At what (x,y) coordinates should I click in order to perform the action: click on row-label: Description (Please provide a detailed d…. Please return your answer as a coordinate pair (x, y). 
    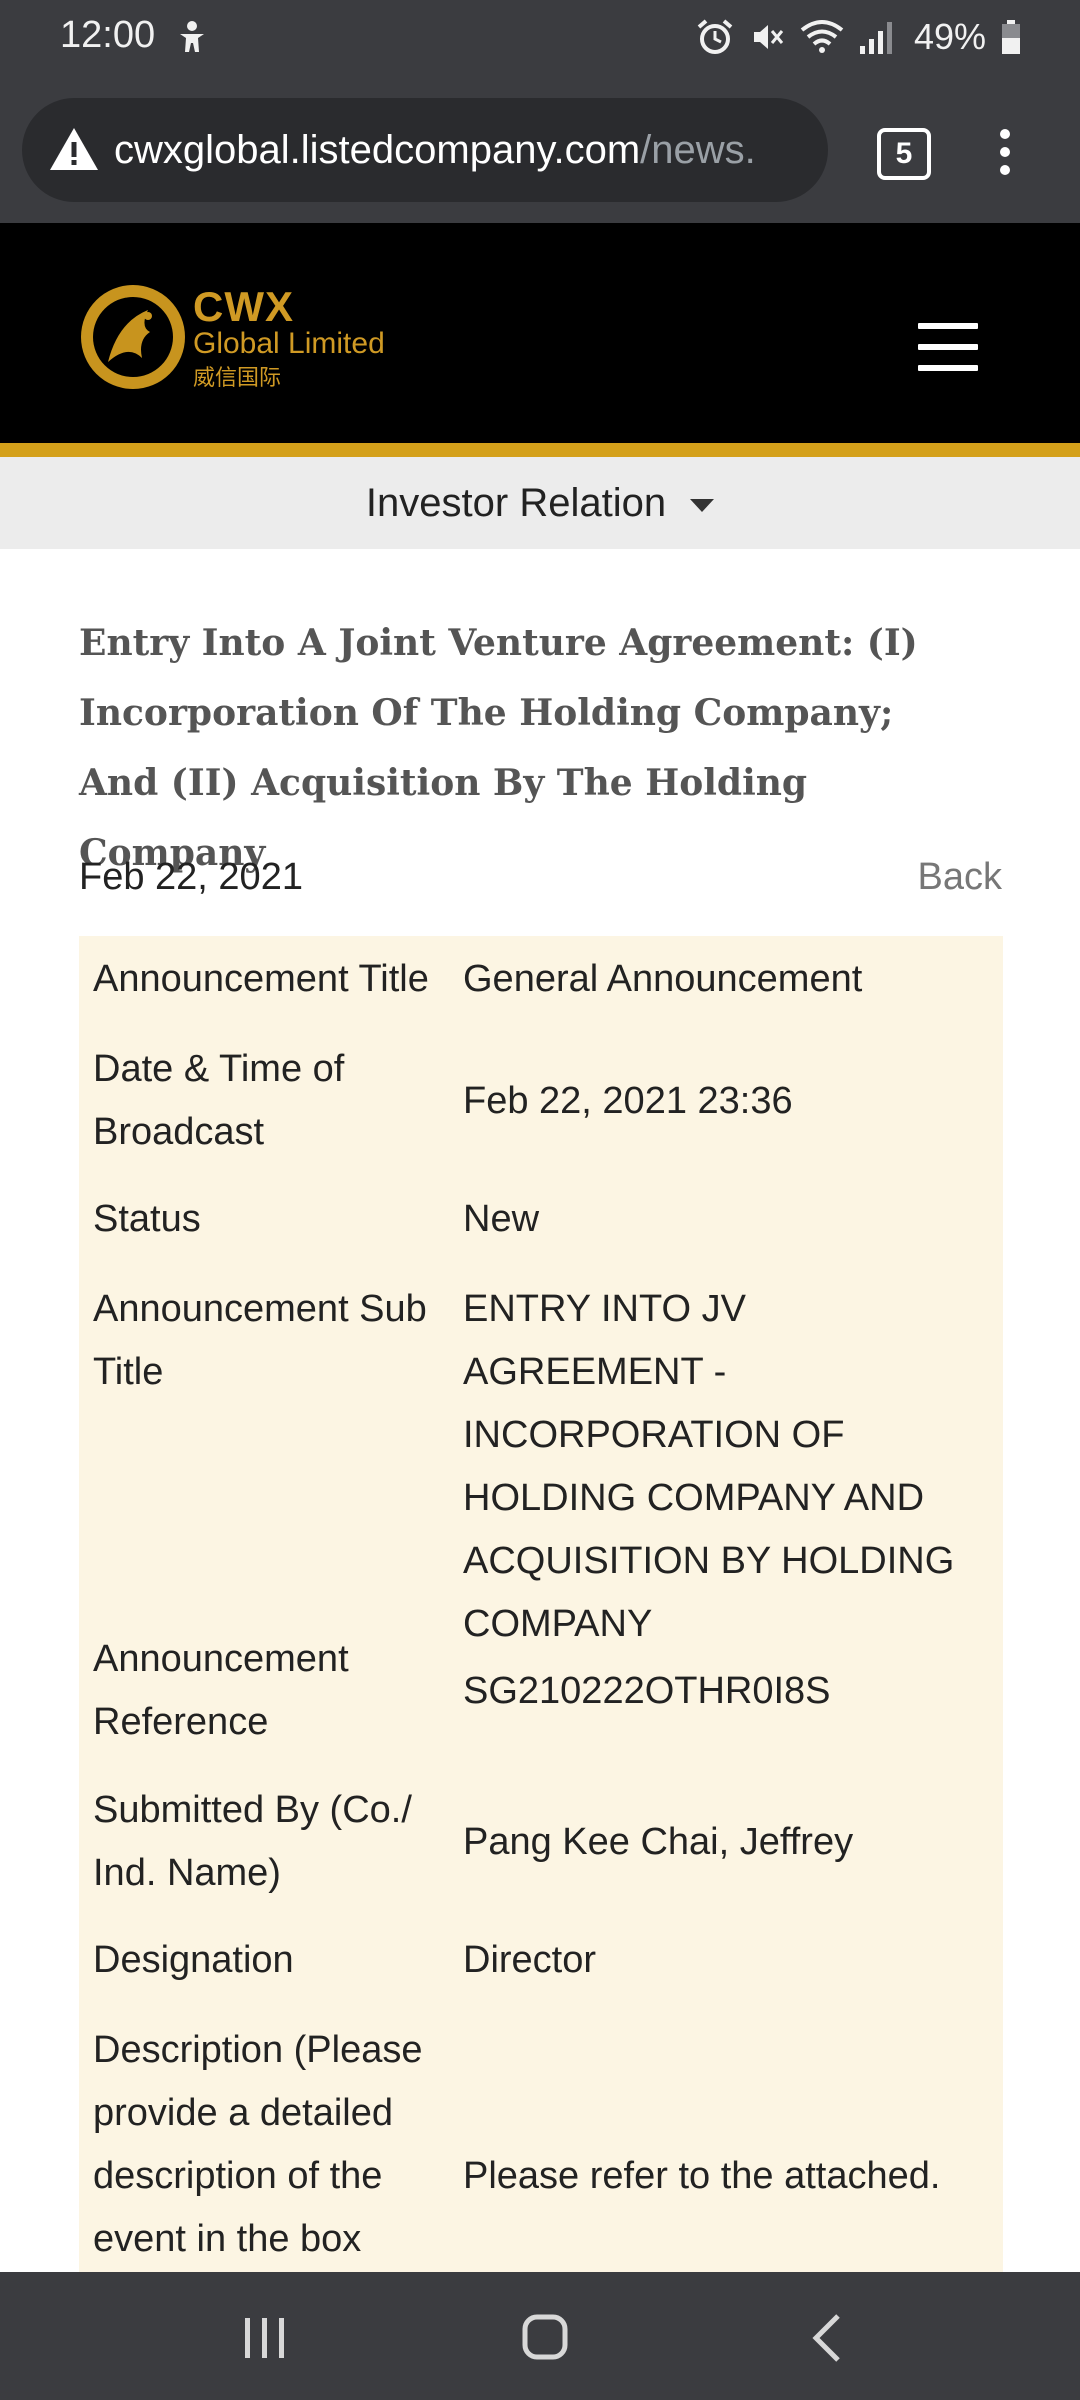
    Looking at the image, I should click on (258, 2144).